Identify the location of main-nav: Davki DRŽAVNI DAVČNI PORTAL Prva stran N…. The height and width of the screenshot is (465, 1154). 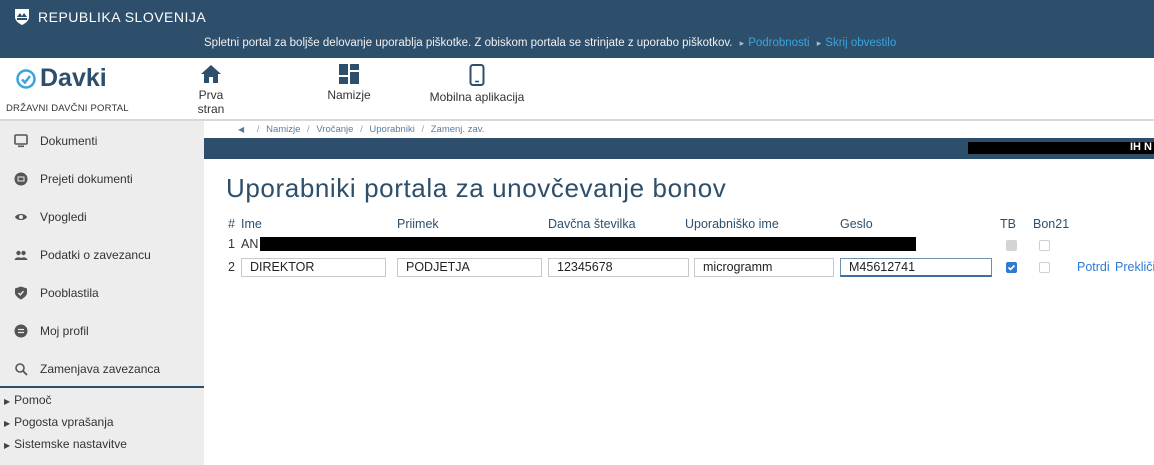
(577, 89).